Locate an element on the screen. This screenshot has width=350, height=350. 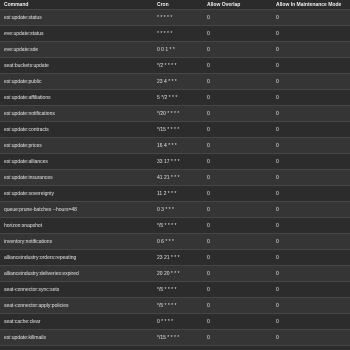
cron-cell: 41 21 * * * is located at coordinates (182, 177).